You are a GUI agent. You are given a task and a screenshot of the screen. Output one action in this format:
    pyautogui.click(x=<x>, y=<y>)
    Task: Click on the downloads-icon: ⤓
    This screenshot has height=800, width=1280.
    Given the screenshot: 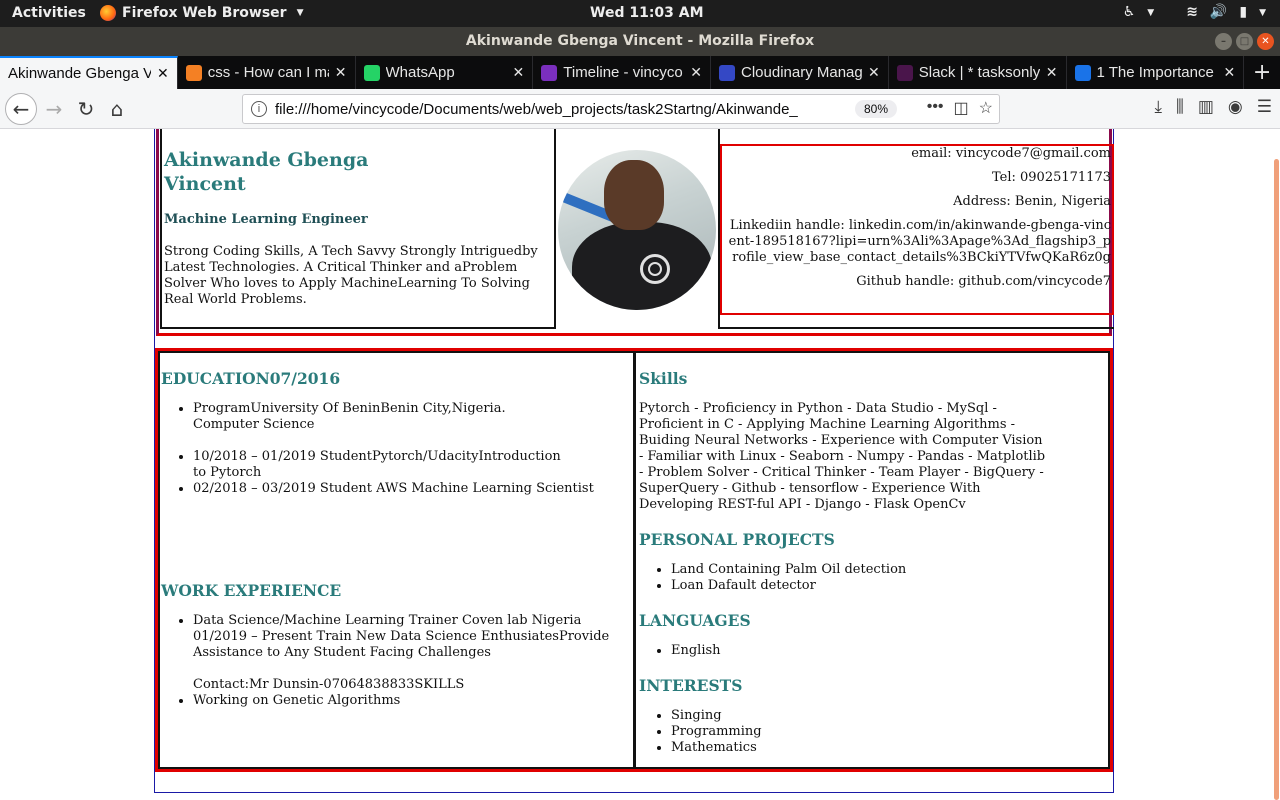 What is the action you would take?
    pyautogui.click(x=1159, y=107)
    